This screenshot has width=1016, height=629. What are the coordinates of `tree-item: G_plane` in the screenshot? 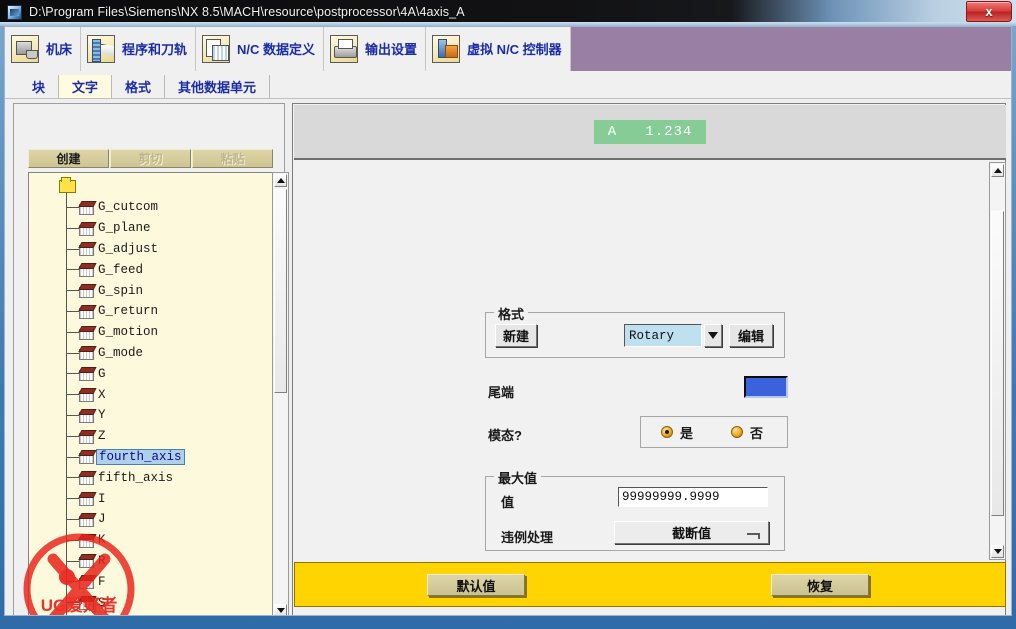 It's located at (150, 228).